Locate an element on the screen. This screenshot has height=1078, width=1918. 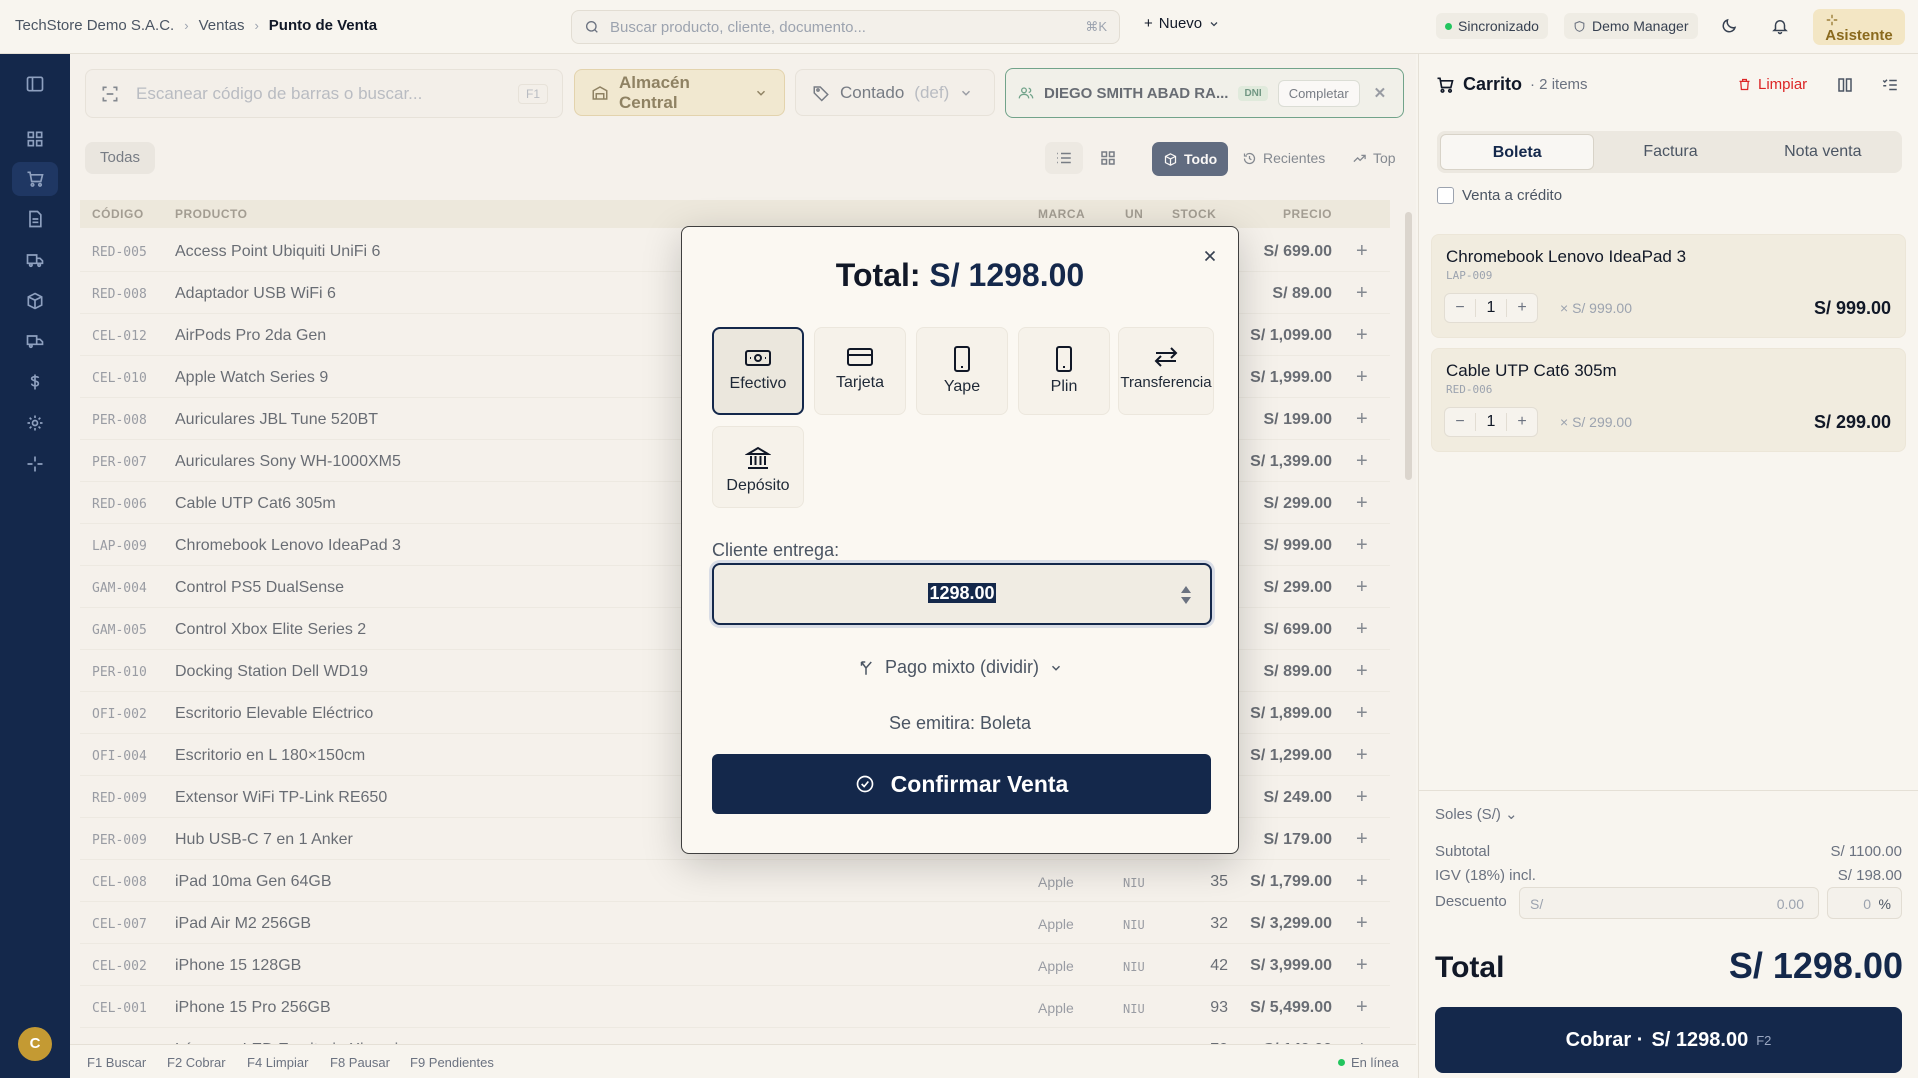
cart-item-unit-price: × S/ 299.00 is located at coordinates (1596, 422).